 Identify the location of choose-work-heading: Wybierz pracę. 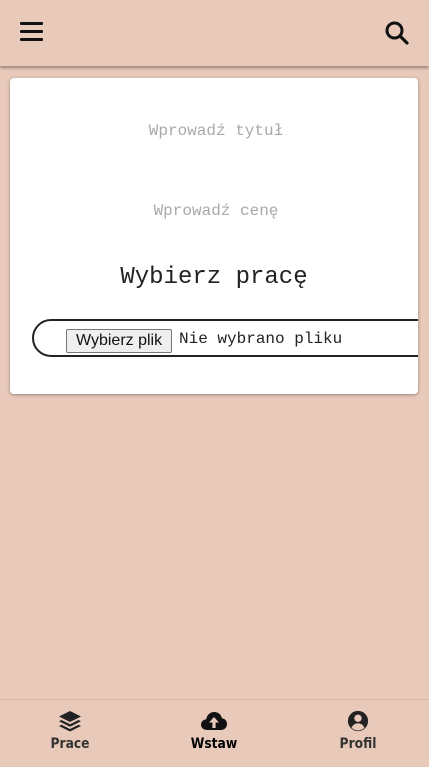
(214, 277).